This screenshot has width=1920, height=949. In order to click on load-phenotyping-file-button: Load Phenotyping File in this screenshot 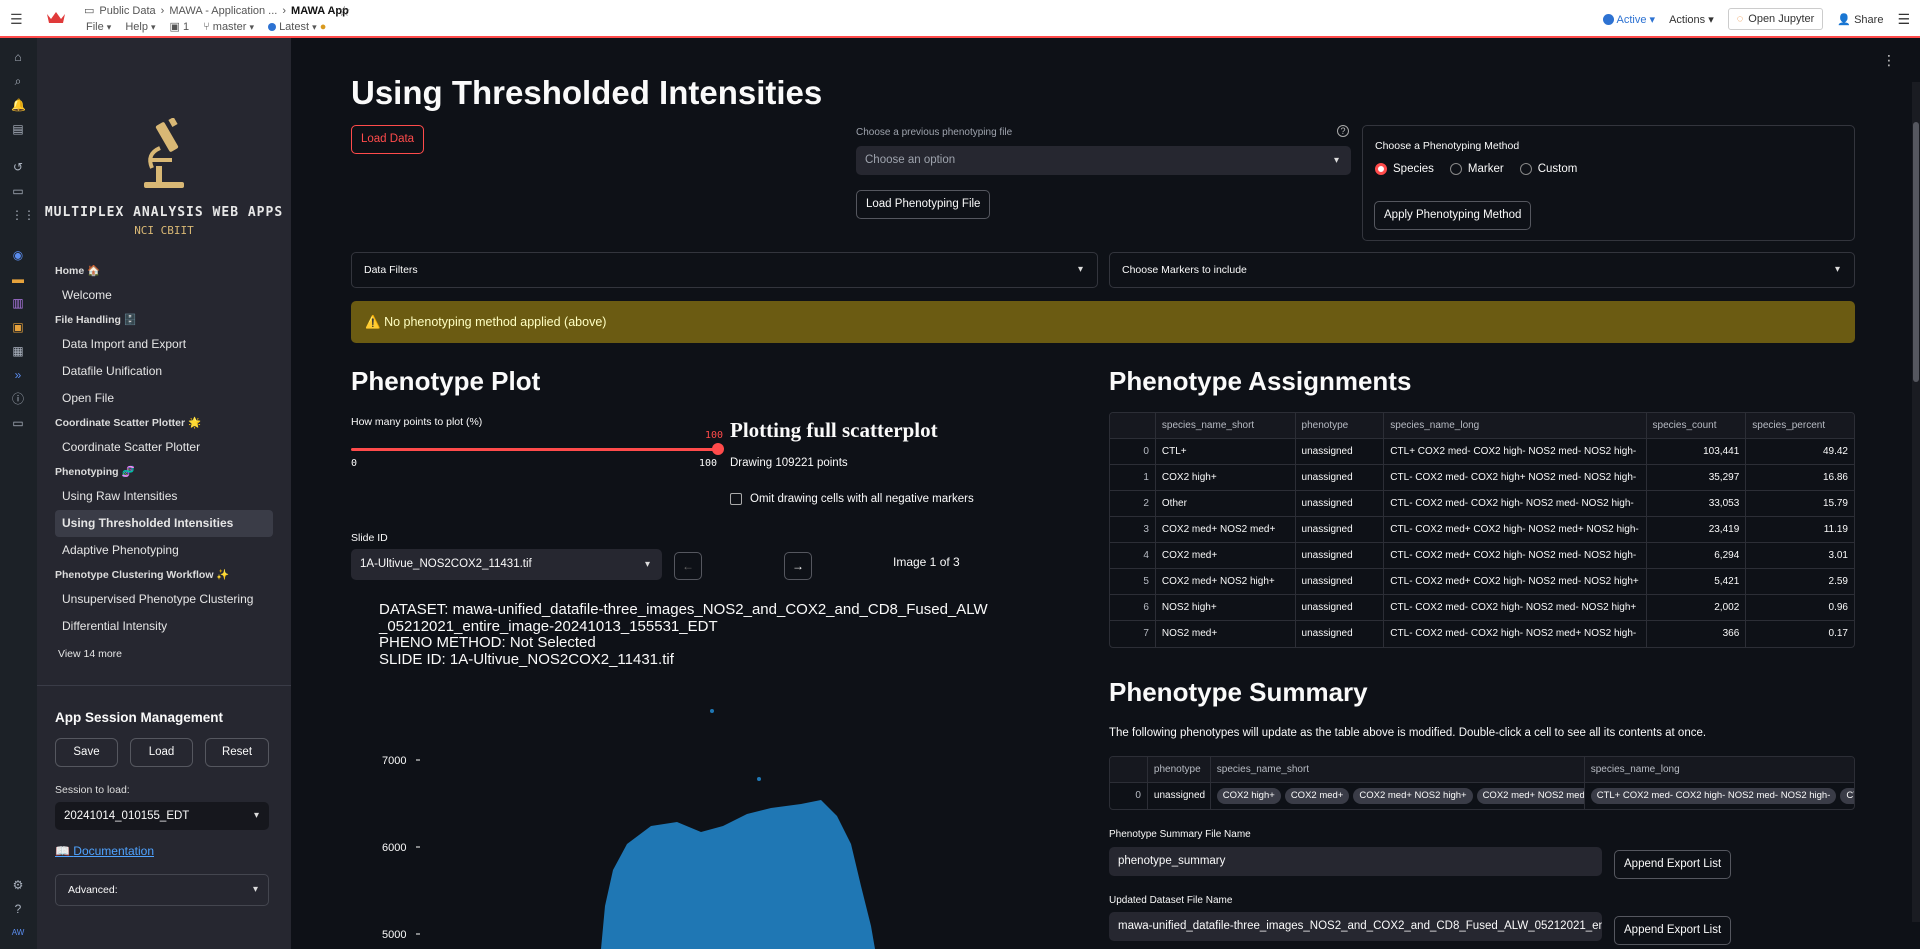, I will do `click(923, 204)`.